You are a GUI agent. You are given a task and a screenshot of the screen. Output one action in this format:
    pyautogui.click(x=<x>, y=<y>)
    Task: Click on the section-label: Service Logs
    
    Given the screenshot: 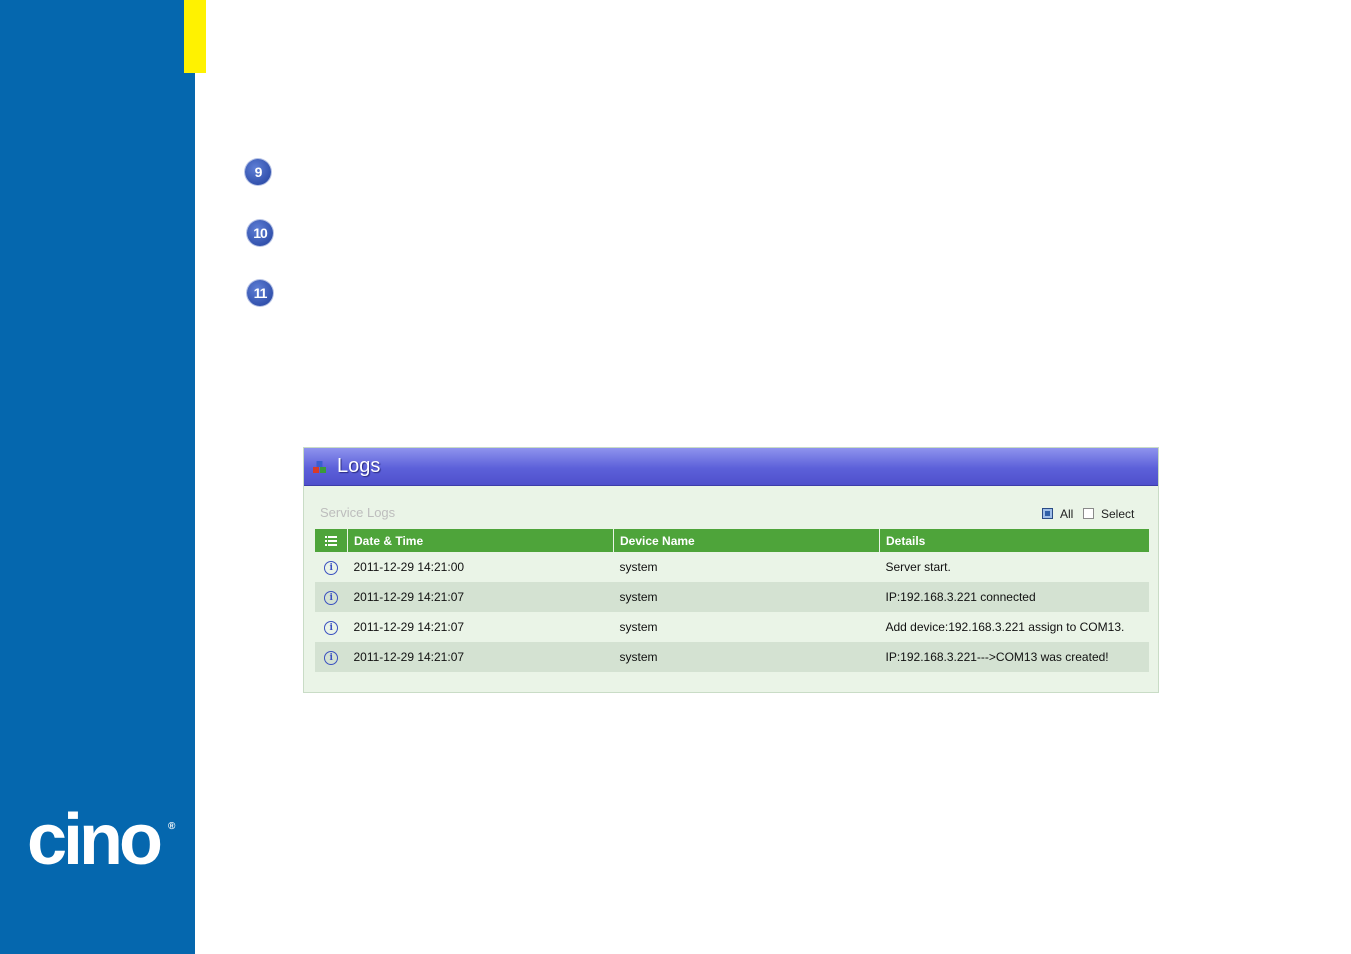 What is the action you would take?
    pyautogui.click(x=358, y=512)
    